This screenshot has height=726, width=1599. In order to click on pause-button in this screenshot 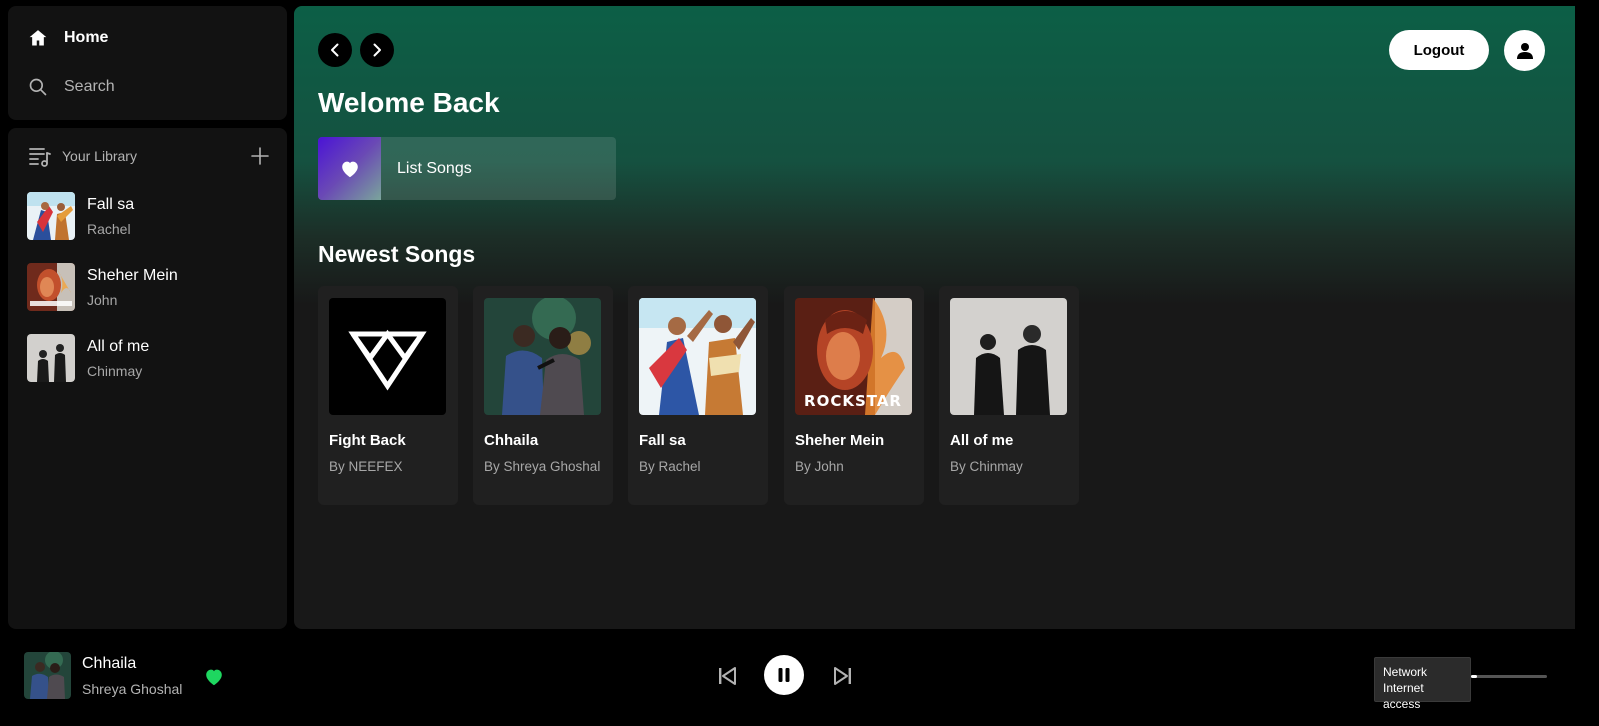, I will do `click(784, 675)`.